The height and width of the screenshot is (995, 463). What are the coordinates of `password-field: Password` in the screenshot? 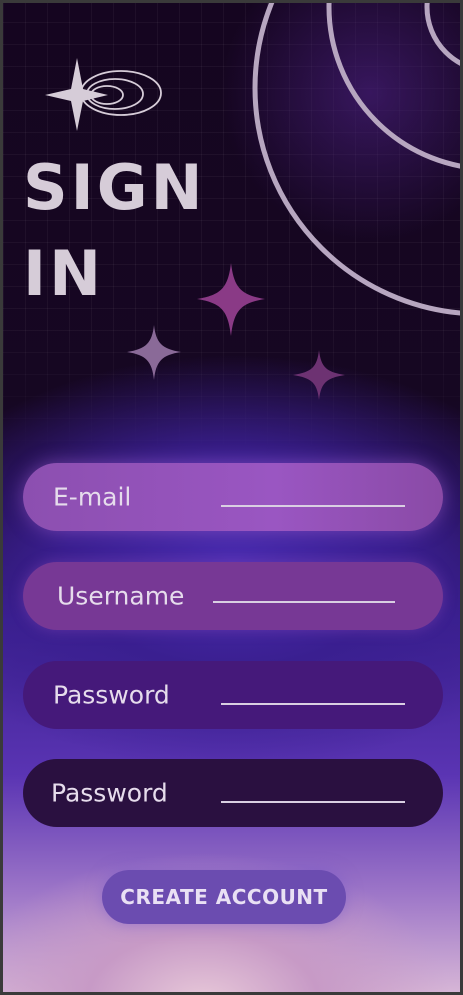 It's located at (233, 695).